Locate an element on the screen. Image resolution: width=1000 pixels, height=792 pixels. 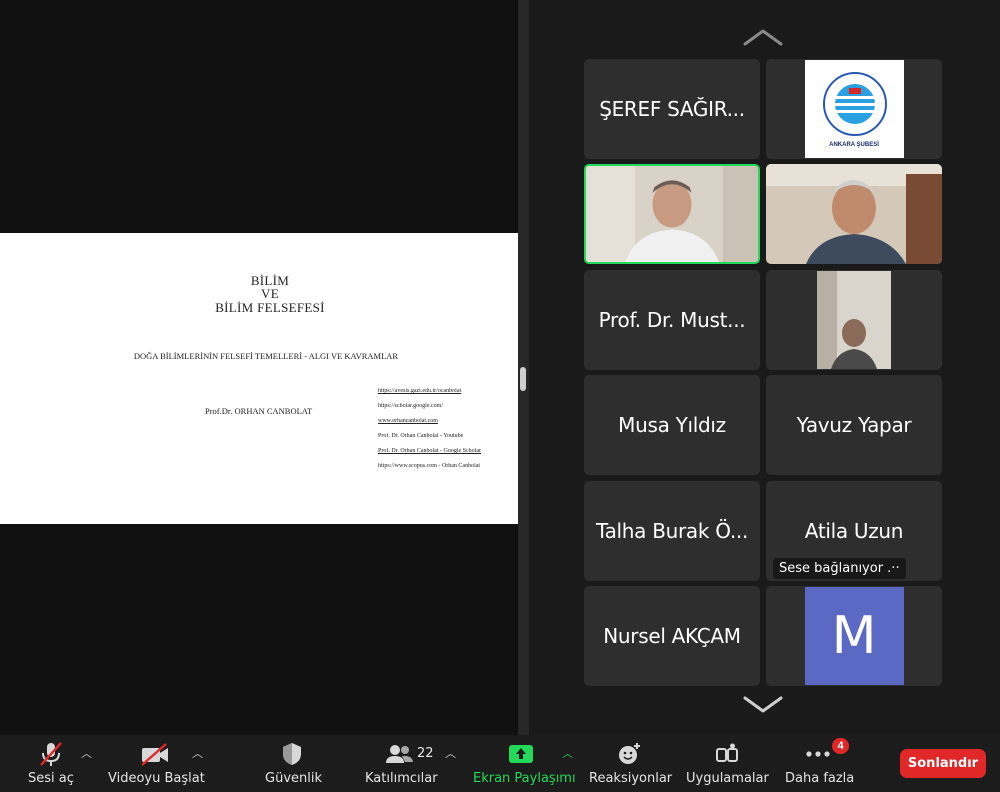
shield-icon is located at coordinates (292, 754).